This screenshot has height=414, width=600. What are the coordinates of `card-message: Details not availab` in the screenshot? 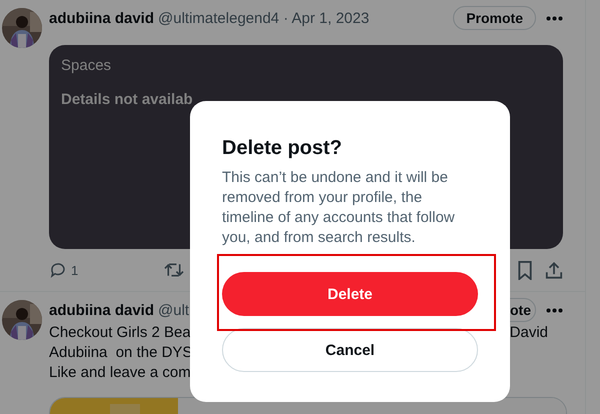 It's located at (127, 99).